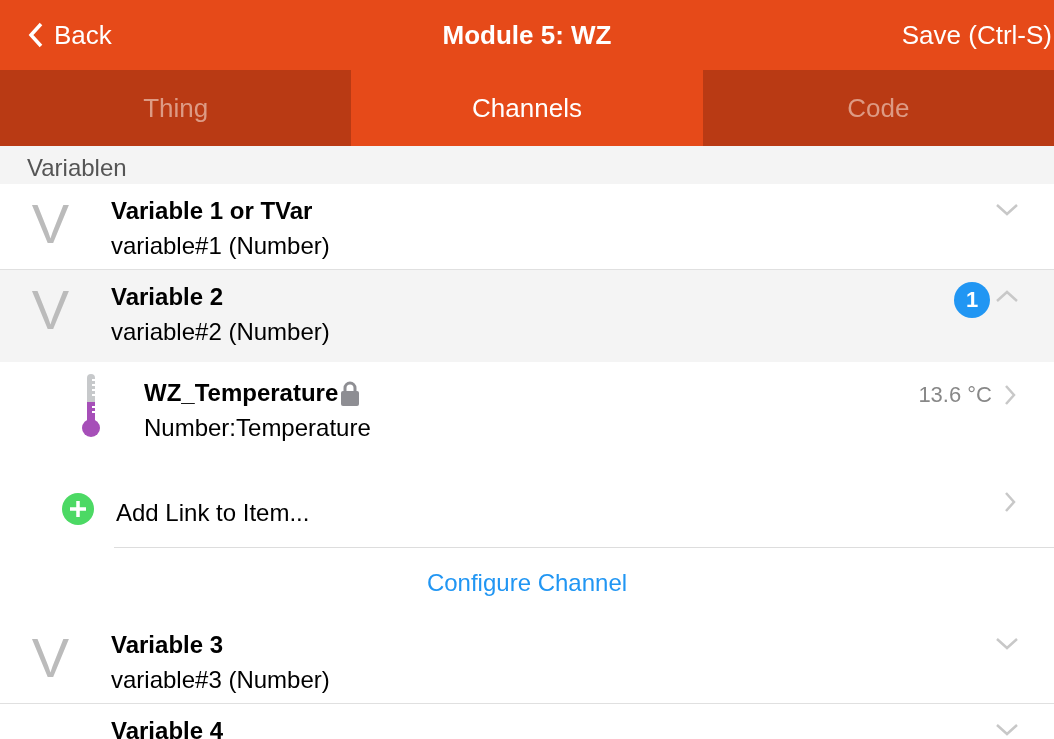 Image resolution: width=1054 pixels, height=739 pixels. What do you see at coordinates (221, 246) in the screenshot?
I see `channel-subtitle: variable#1 (Number)` at bounding box center [221, 246].